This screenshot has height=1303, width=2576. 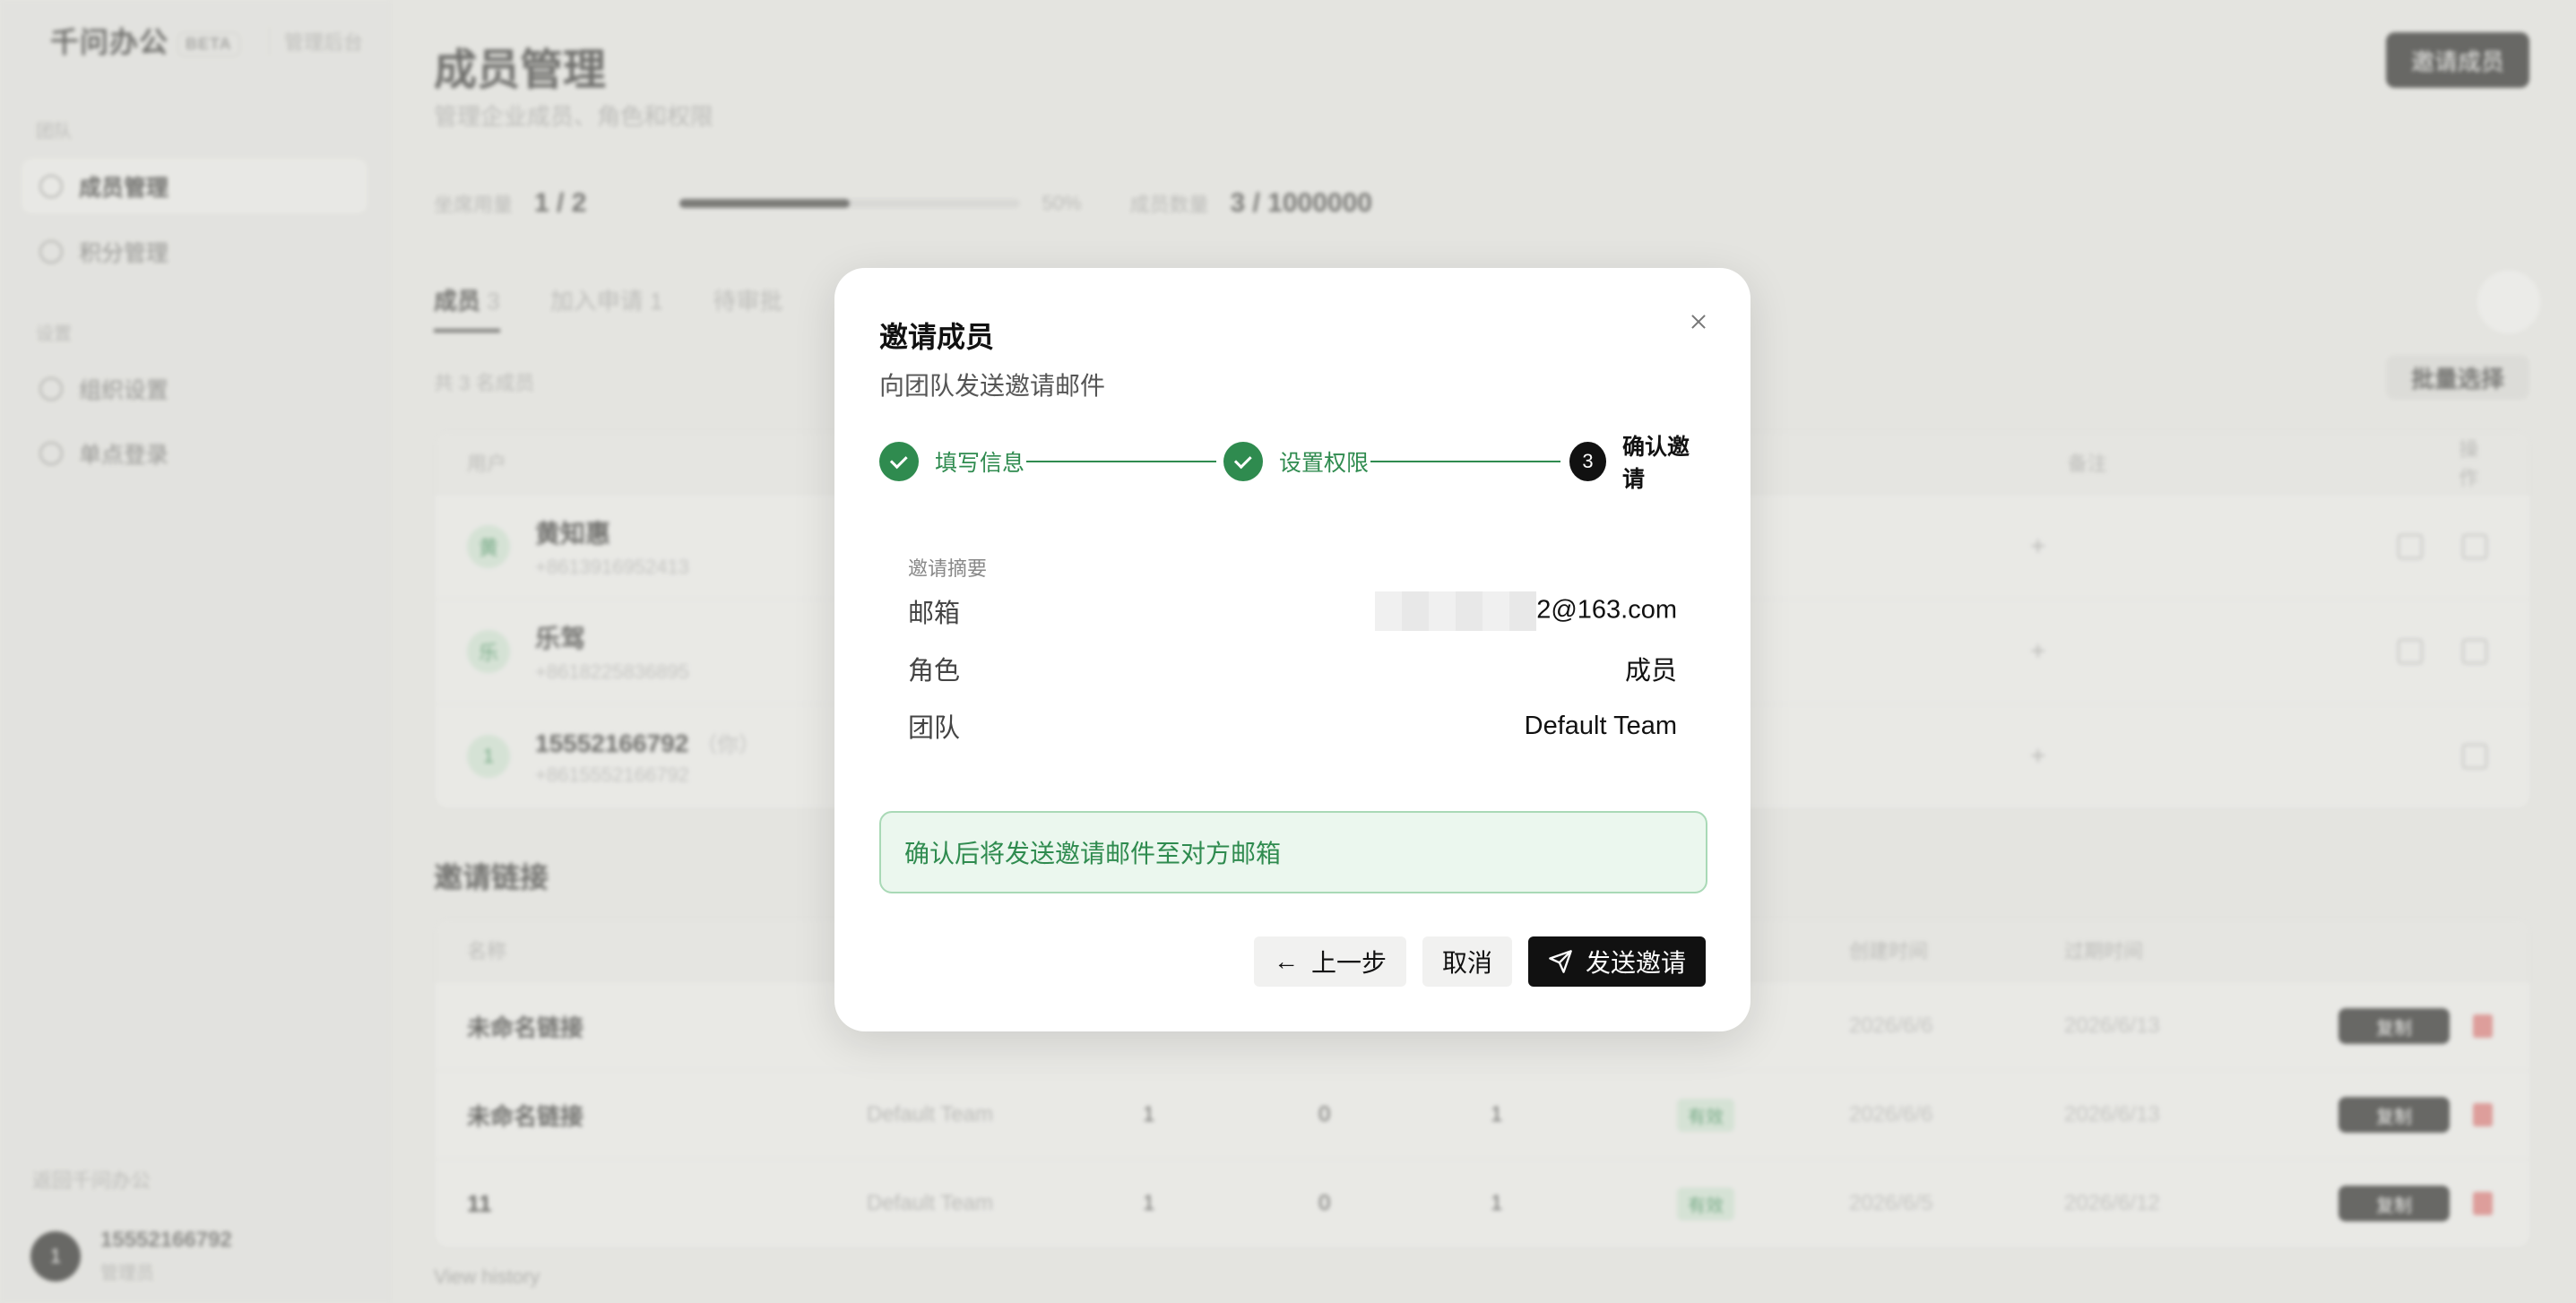 What do you see at coordinates (980, 463) in the screenshot?
I see `step-label: 填写信息` at bounding box center [980, 463].